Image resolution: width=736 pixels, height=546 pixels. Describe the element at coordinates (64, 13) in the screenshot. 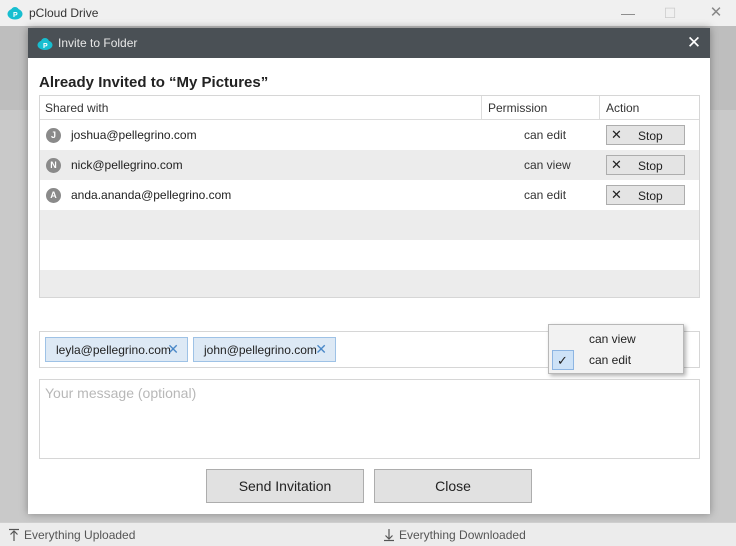

I see `app-title: pCloud Drive` at that location.